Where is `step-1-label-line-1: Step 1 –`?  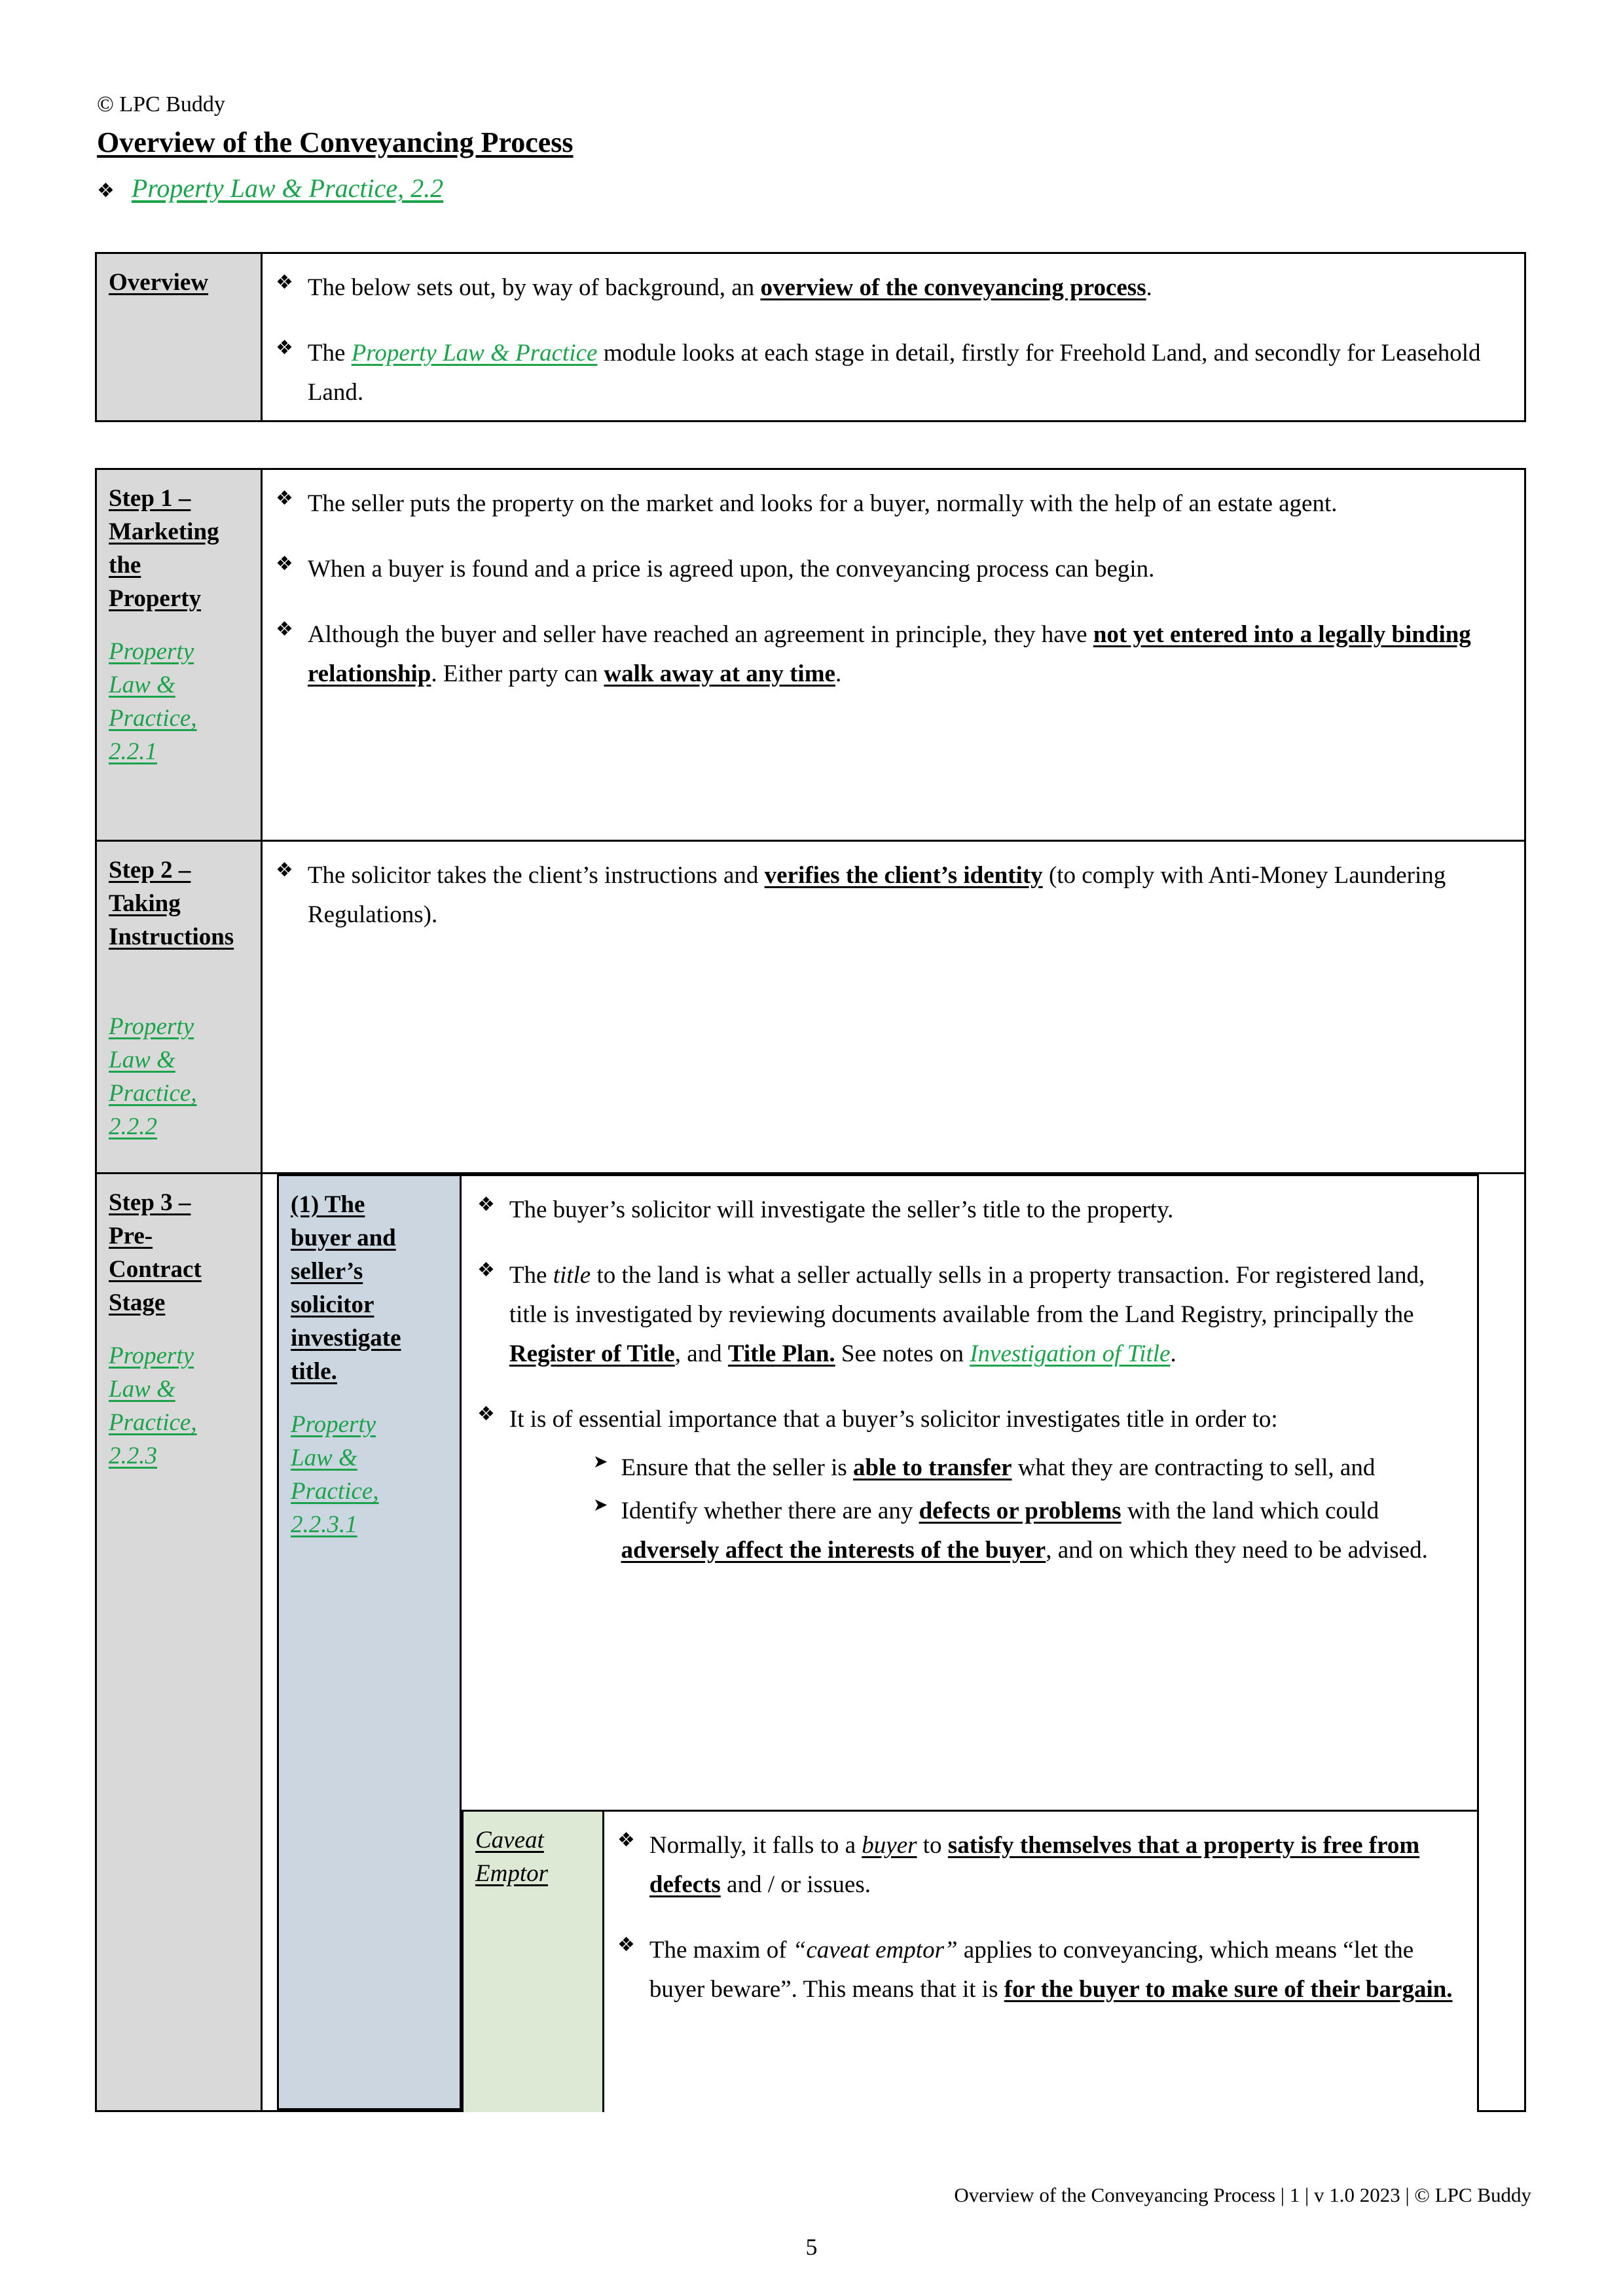 step-1-label-line-1: Step 1 – is located at coordinates (150, 498).